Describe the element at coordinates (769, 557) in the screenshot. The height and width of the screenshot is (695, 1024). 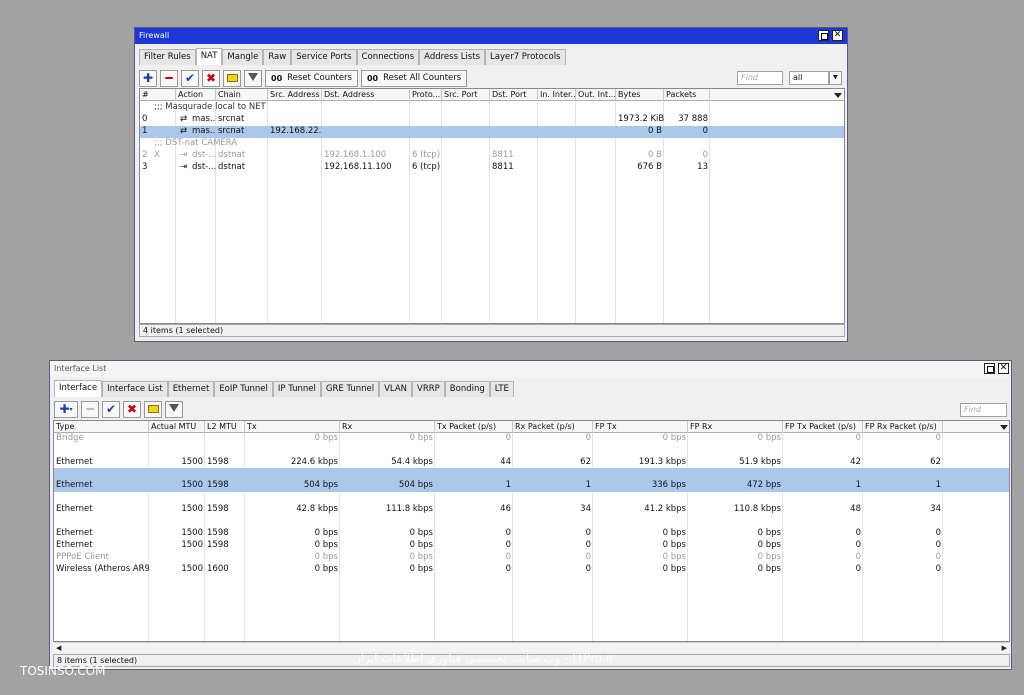
I see `cell-8: 0 bps` at that location.